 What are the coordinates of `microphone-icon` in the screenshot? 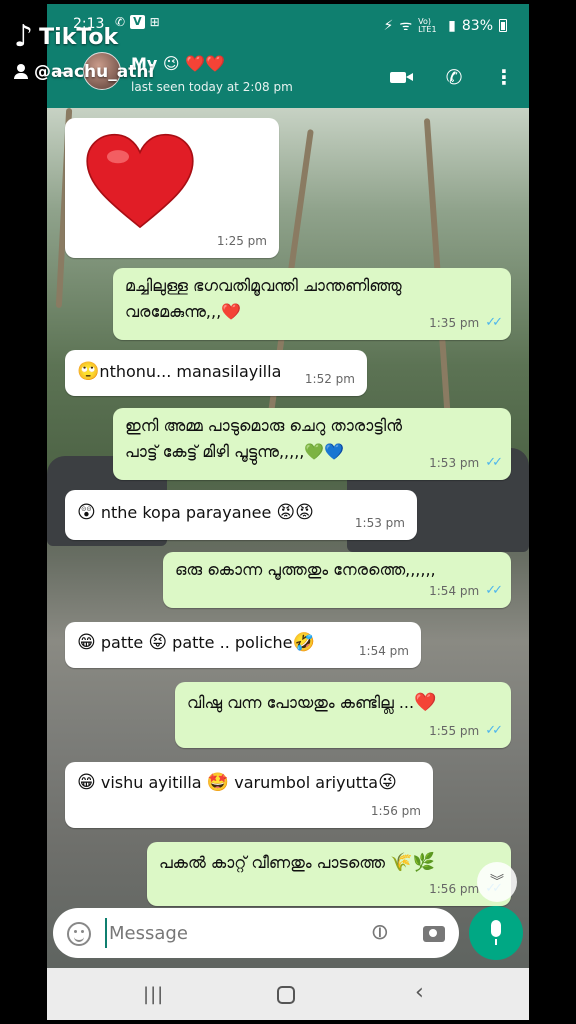 It's located at (496, 932).